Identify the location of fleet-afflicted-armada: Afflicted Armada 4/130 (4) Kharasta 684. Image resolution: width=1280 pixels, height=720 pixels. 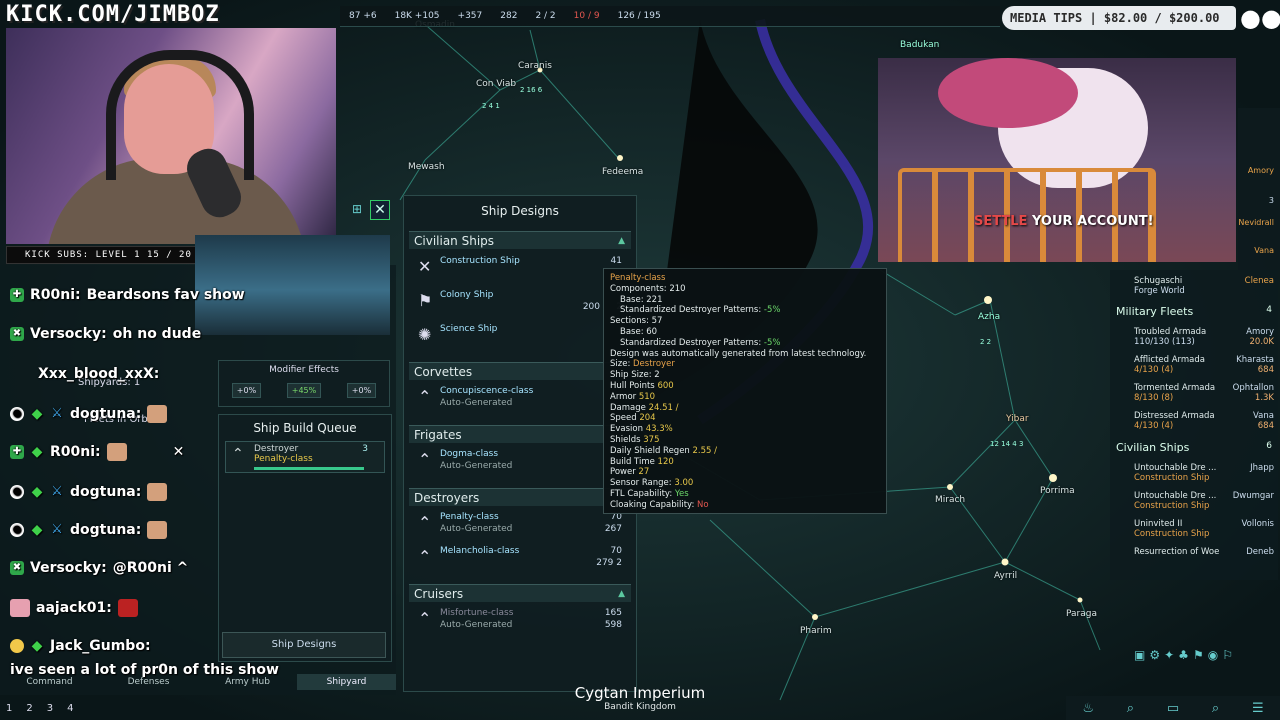
(1204, 368).